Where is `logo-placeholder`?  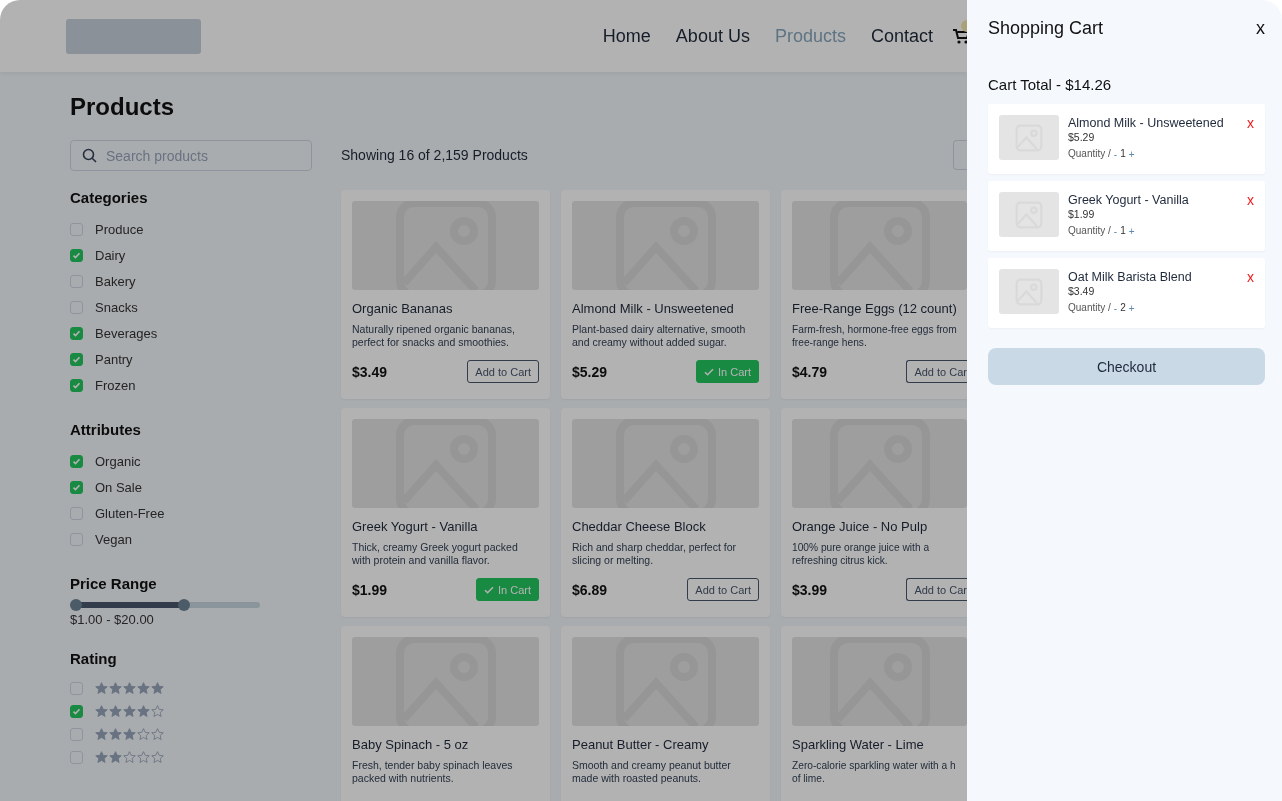
logo-placeholder is located at coordinates (133, 36).